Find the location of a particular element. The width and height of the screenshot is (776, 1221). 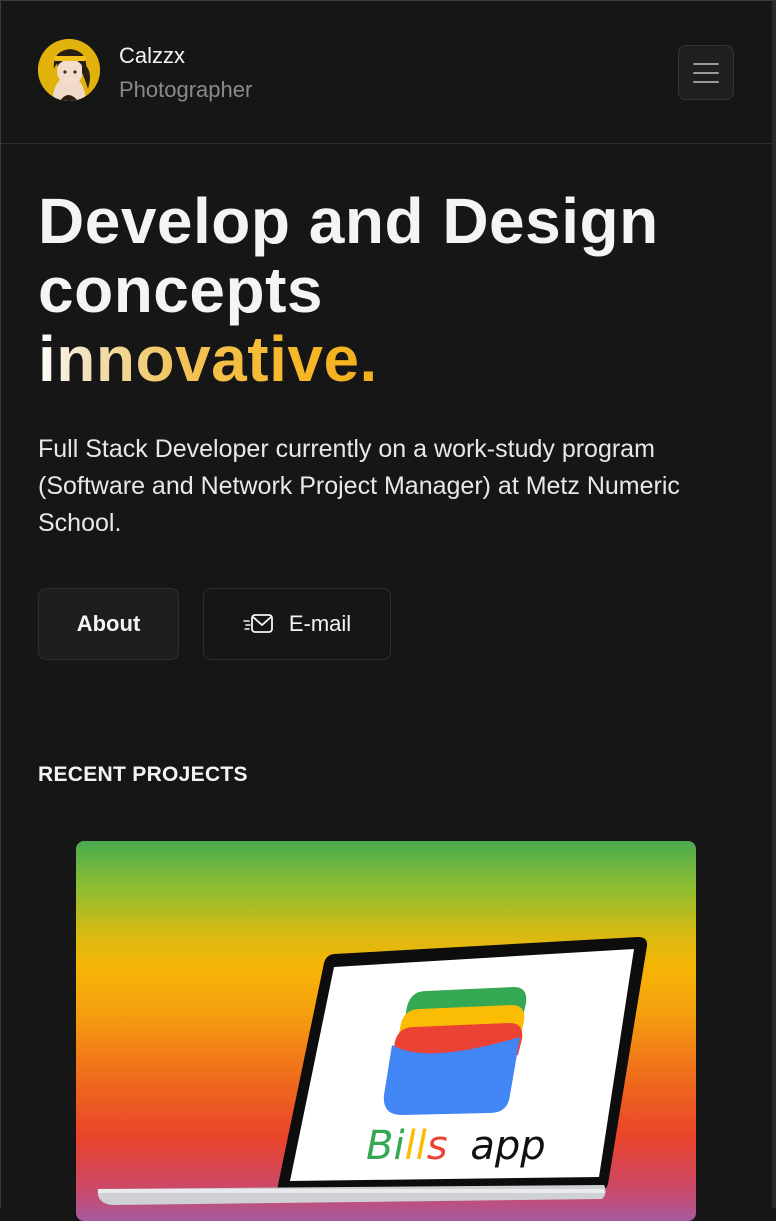

hero-title-line2: concepts is located at coordinates (180, 290).